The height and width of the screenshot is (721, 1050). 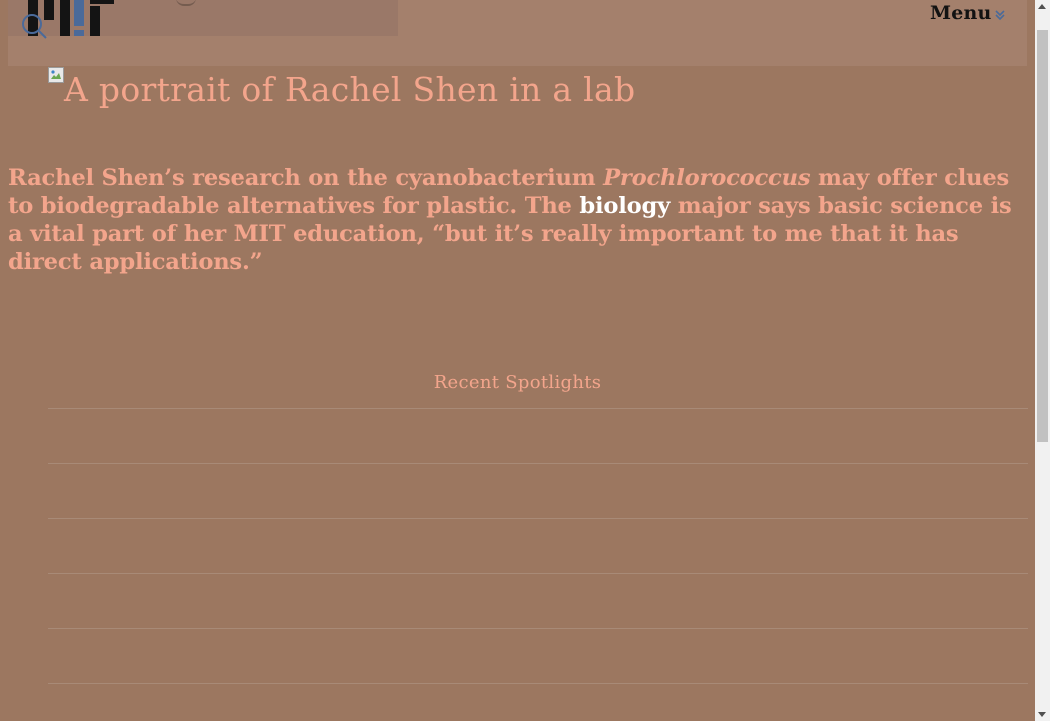 What do you see at coordinates (624, 206) in the screenshot?
I see `biology-link: biology` at bounding box center [624, 206].